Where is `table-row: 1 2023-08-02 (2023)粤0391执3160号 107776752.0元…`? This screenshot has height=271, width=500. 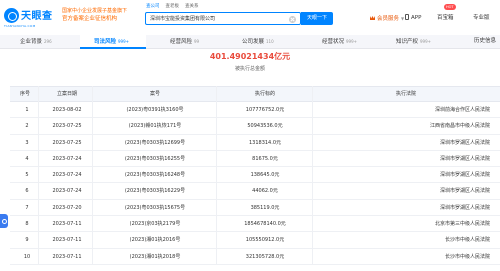
table-row: 1 2023-08-02 (2023)粤0391执3160号 107776752.0元… is located at coordinates (255, 110).